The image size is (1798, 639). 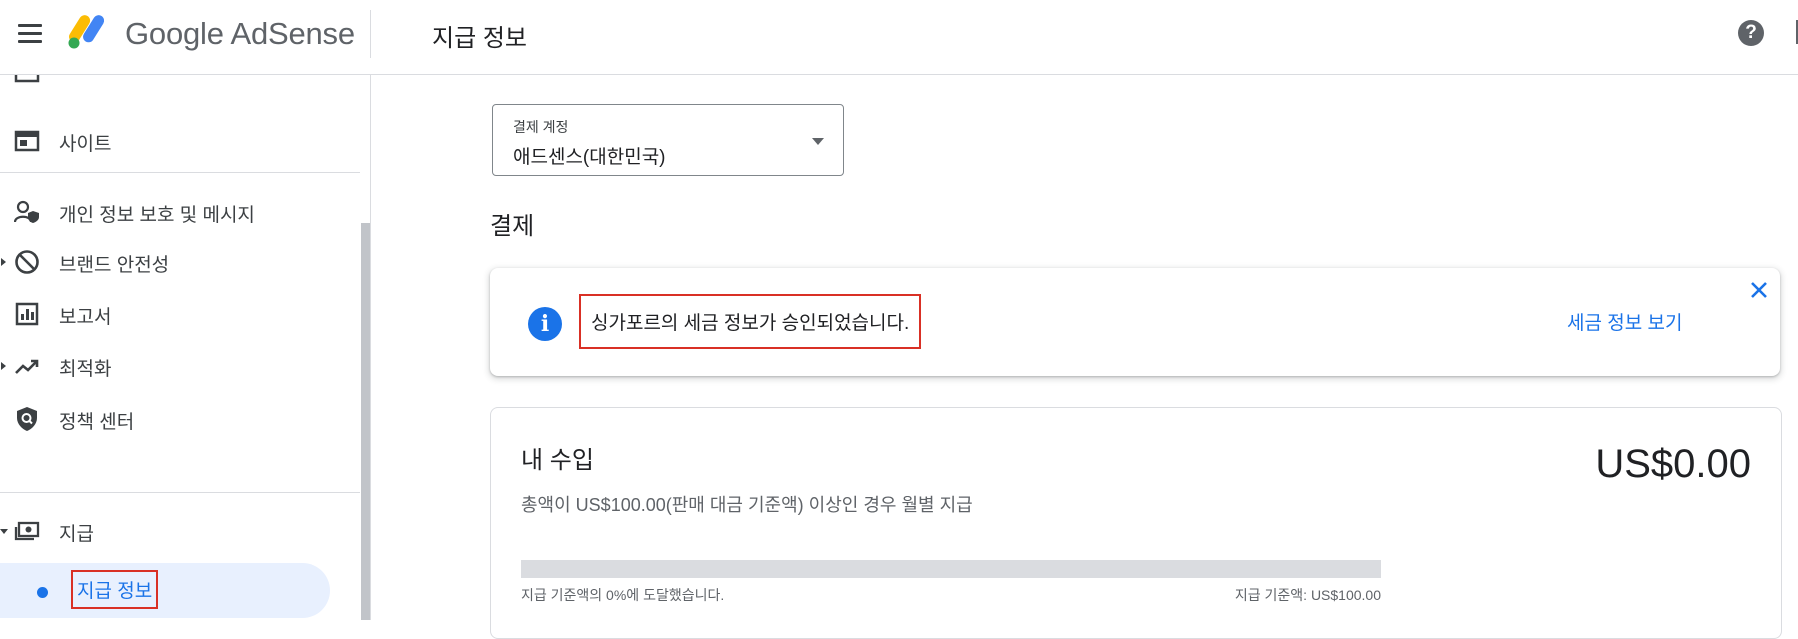 What do you see at coordinates (85, 317) in the screenshot?
I see `sidebar-item-label: 보고서` at bounding box center [85, 317].